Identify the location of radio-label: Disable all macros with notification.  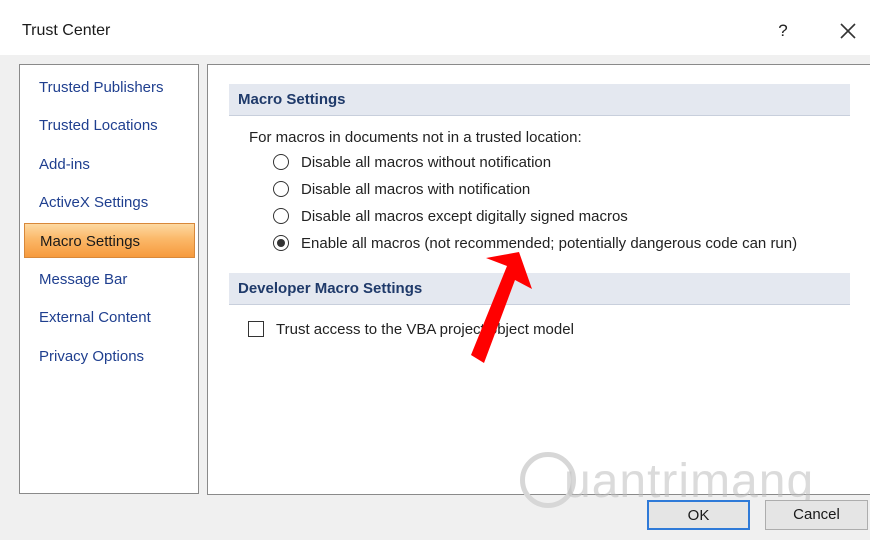
(416, 189).